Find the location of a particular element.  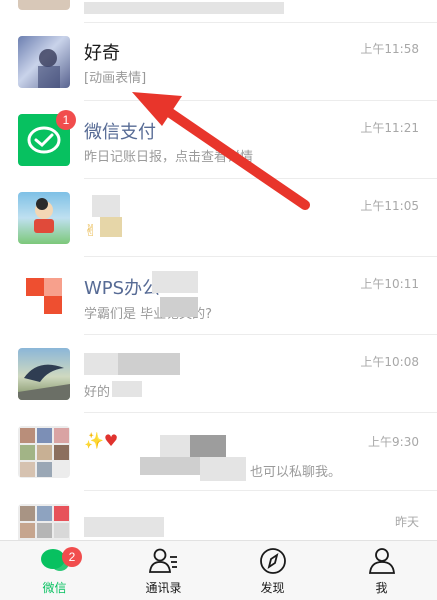

chat-row-group: ✨♥ 也可以私聊我。 上午9:30 is located at coordinates (218, 452).